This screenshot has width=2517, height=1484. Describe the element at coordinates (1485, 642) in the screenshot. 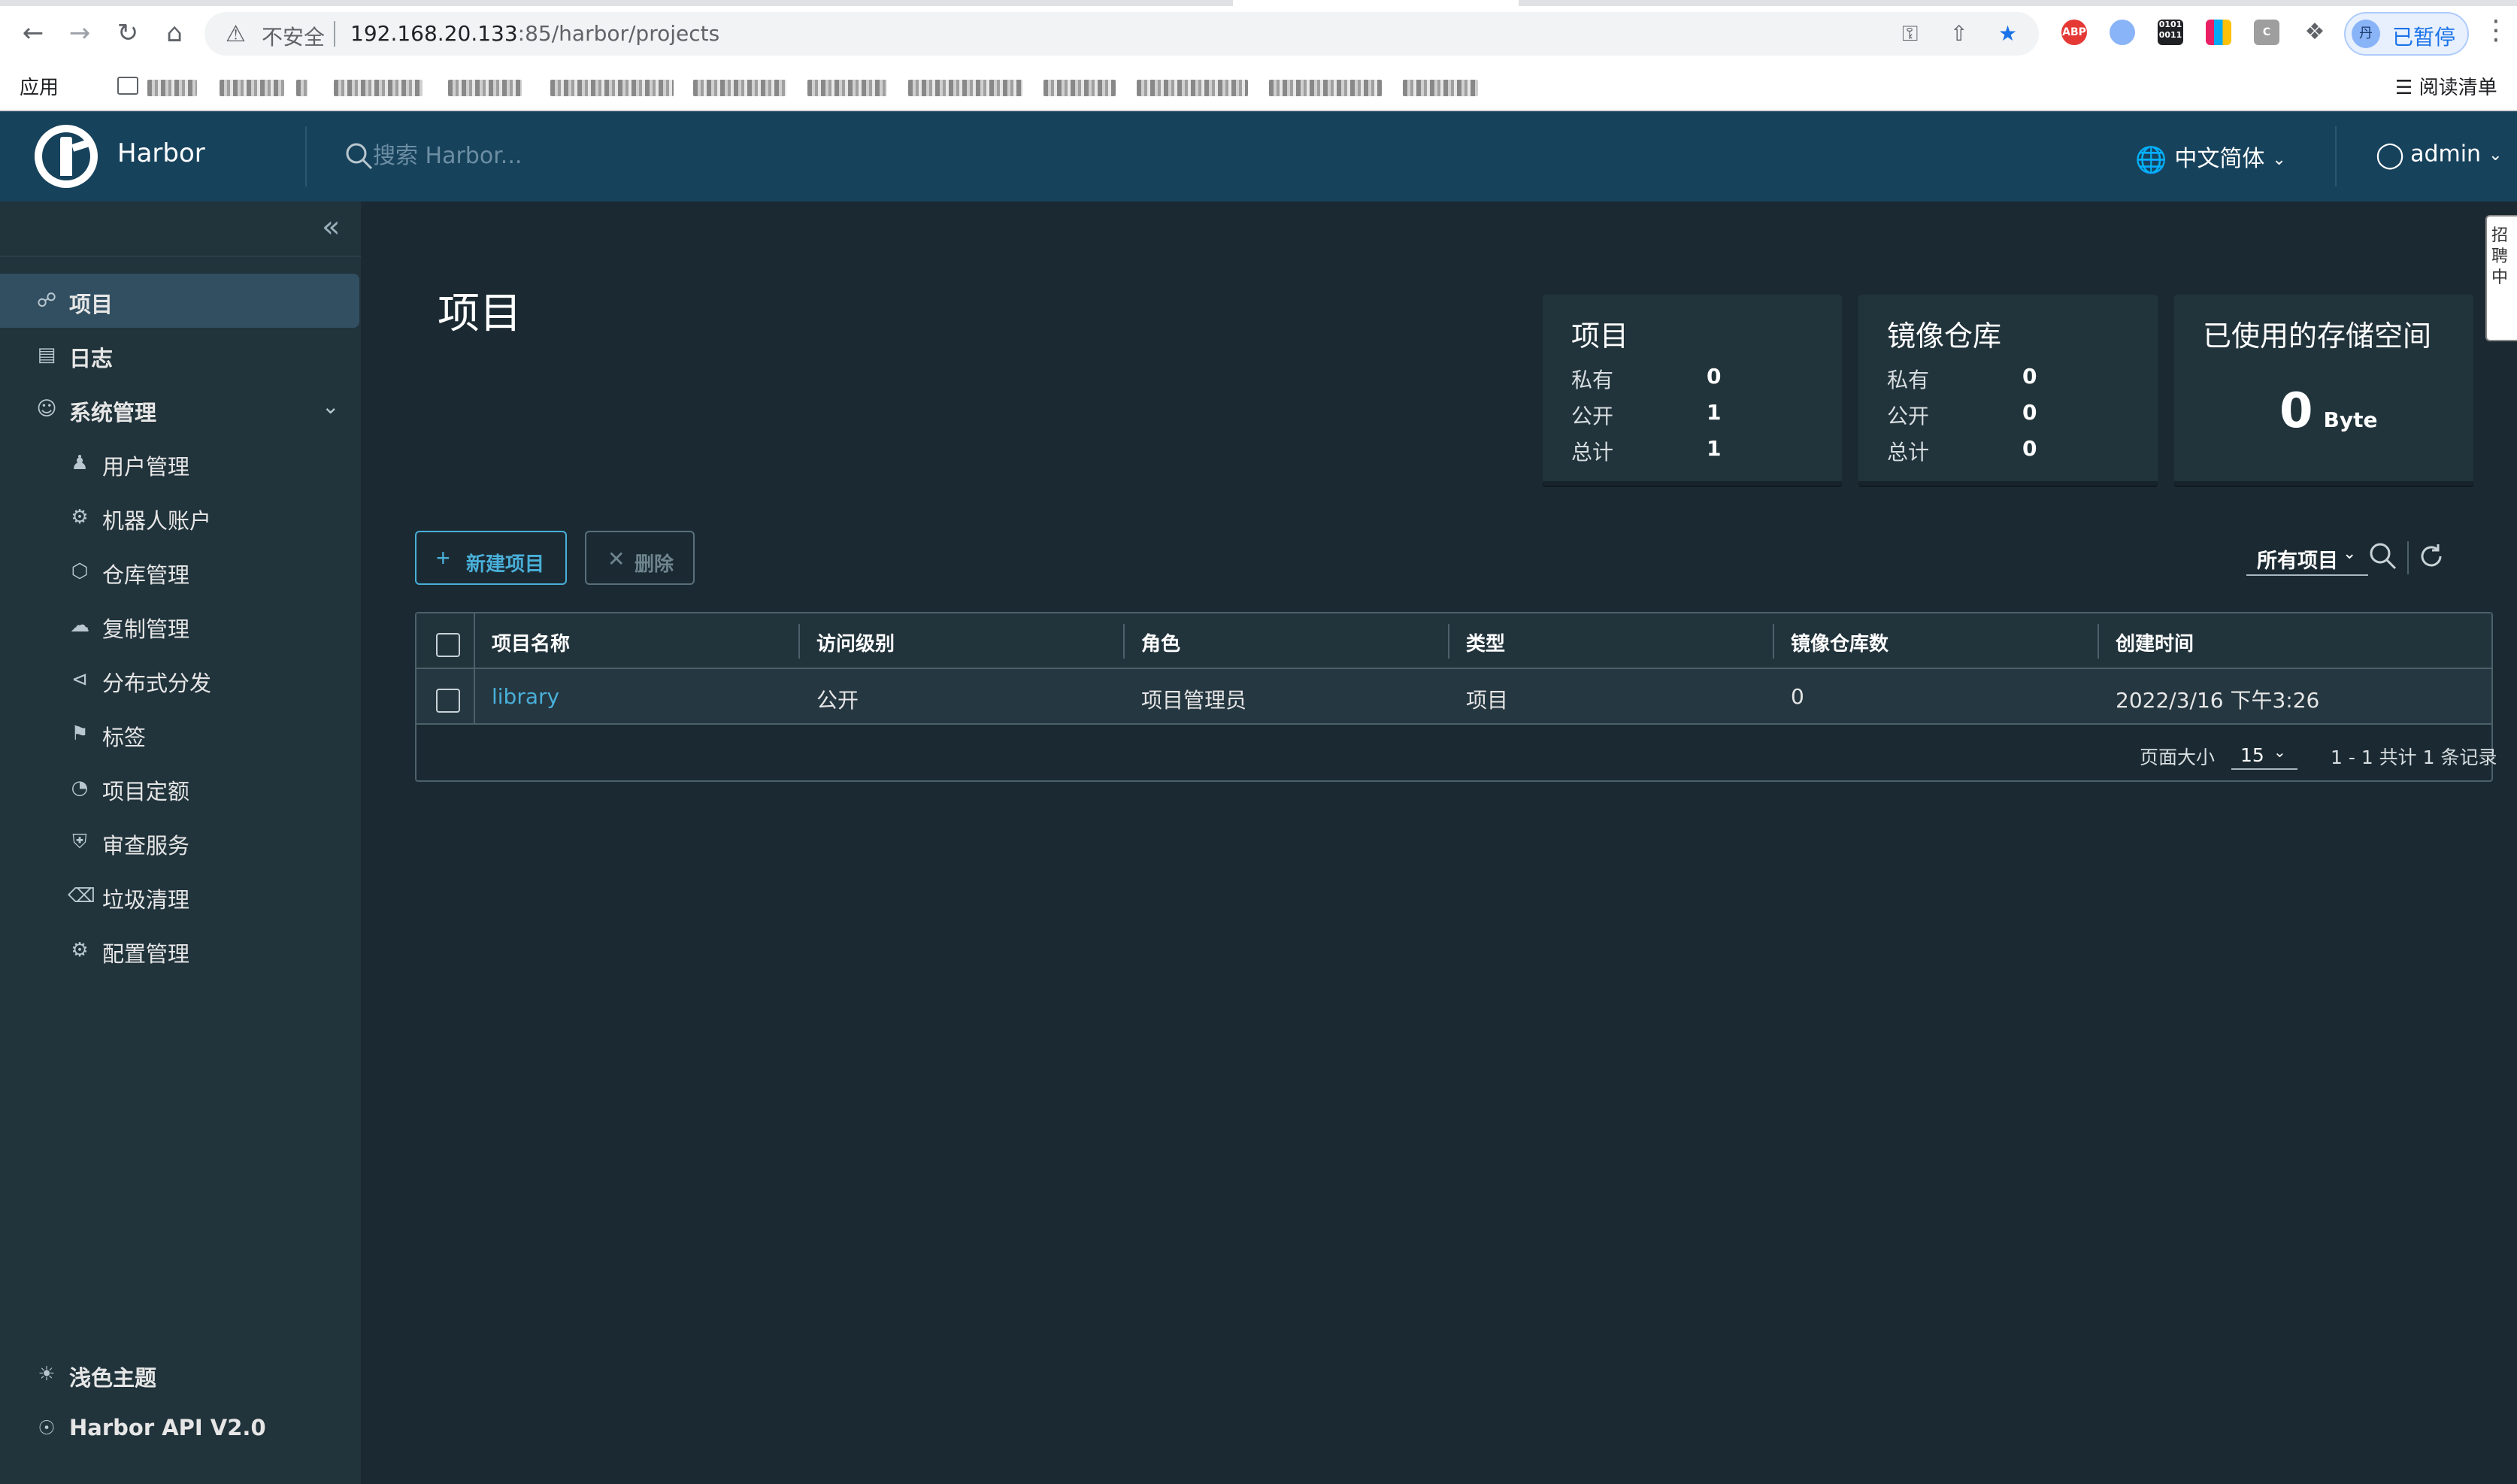

I see `column-header-type: 类型` at that location.